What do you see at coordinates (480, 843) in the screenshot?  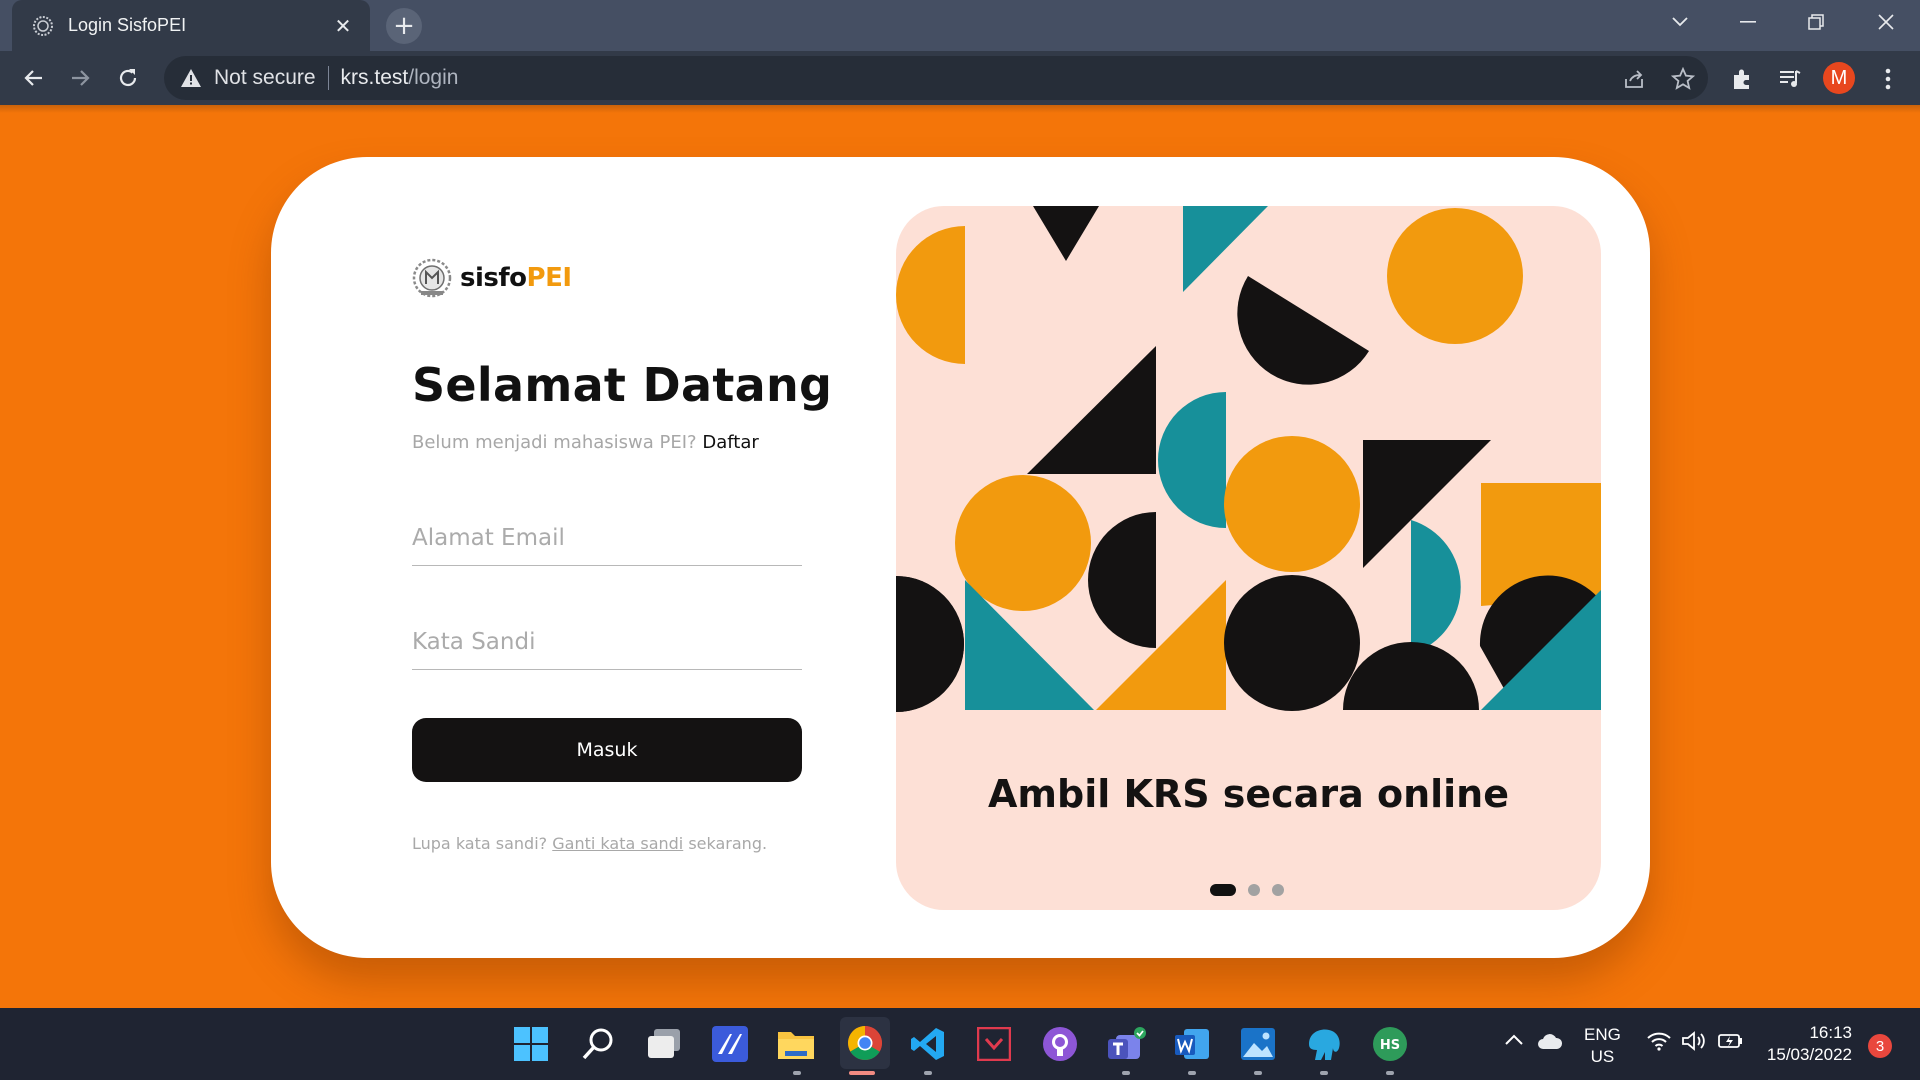 I see `forgot-prompt: Lupa kata sandi?` at bounding box center [480, 843].